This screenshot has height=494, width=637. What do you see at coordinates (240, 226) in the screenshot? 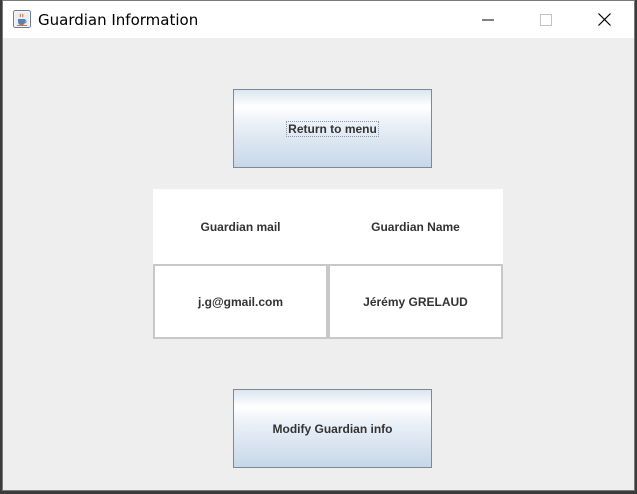
I see `header-guardian-mail: Guardian mail` at bounding box center [240, 226].